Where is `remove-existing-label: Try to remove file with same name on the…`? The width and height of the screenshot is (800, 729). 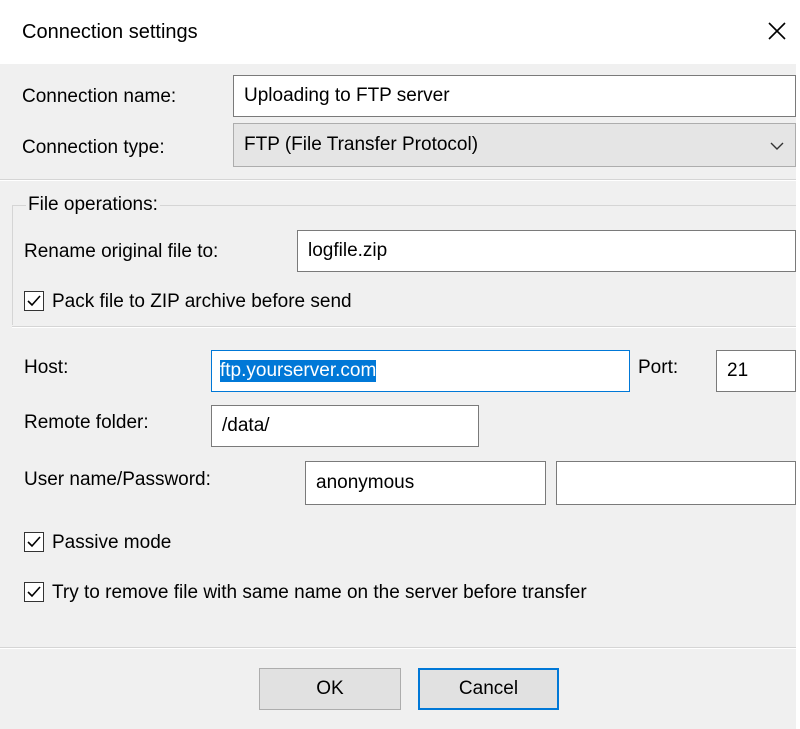 remove-existing-label: Try to remove file with same name on the… is located at coordinates (319, 592).